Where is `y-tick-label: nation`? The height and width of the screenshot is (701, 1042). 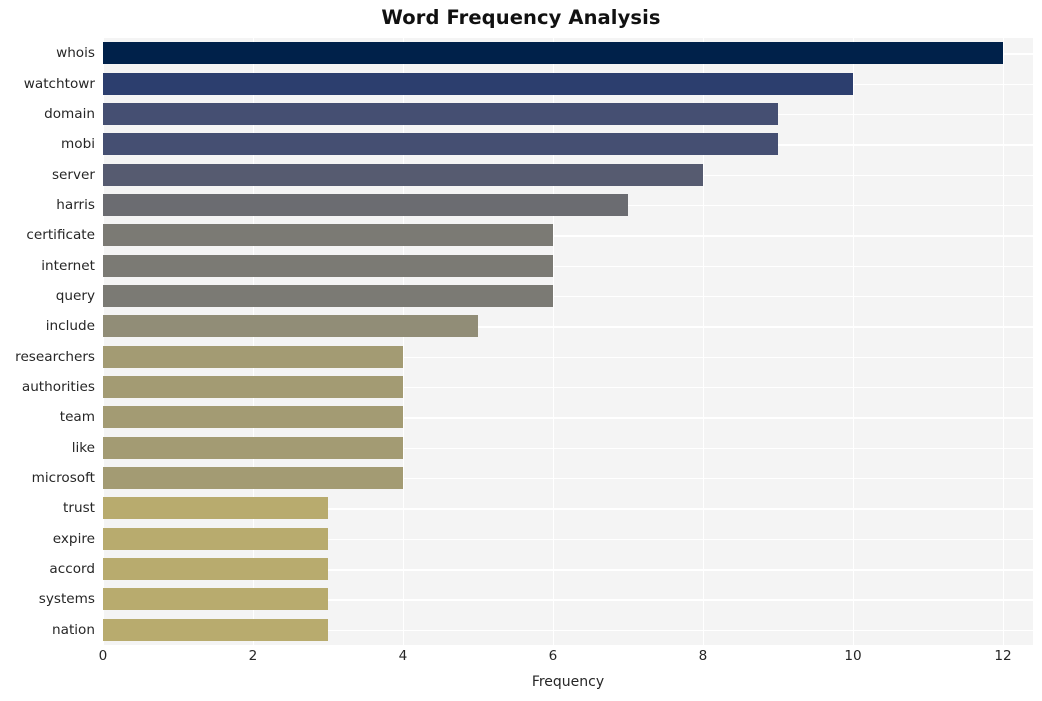 y-tick-label: nation is located at coordinates (73, 629).